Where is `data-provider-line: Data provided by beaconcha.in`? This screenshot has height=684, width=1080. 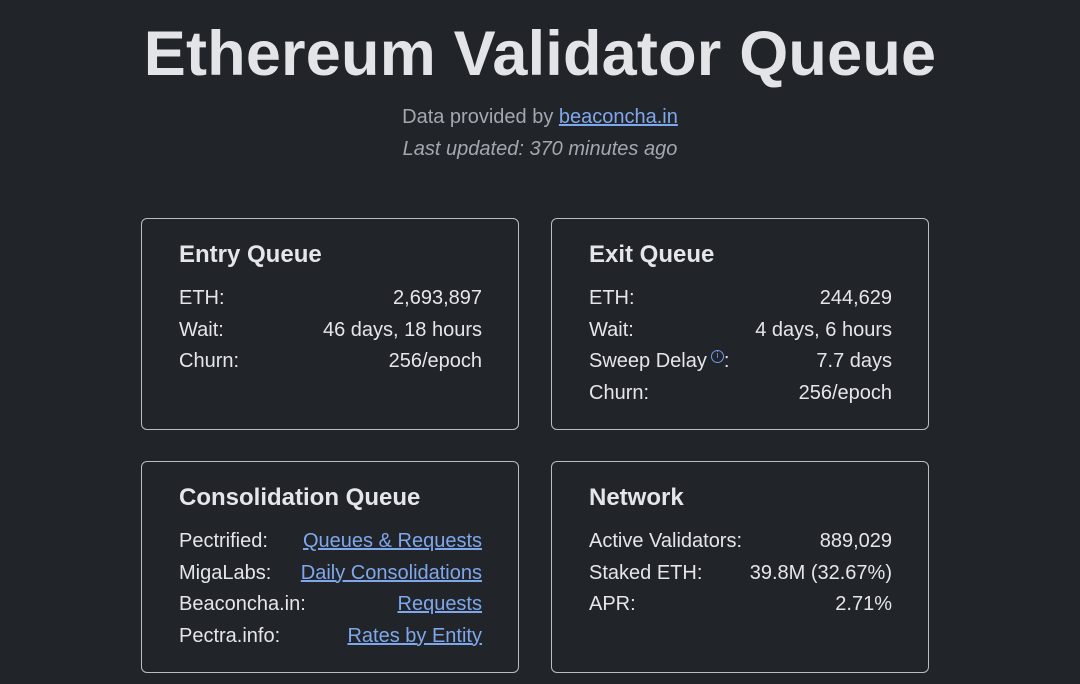
data-provider-line: Data provided by beaconcha.in is located at coordinates (540, 117).